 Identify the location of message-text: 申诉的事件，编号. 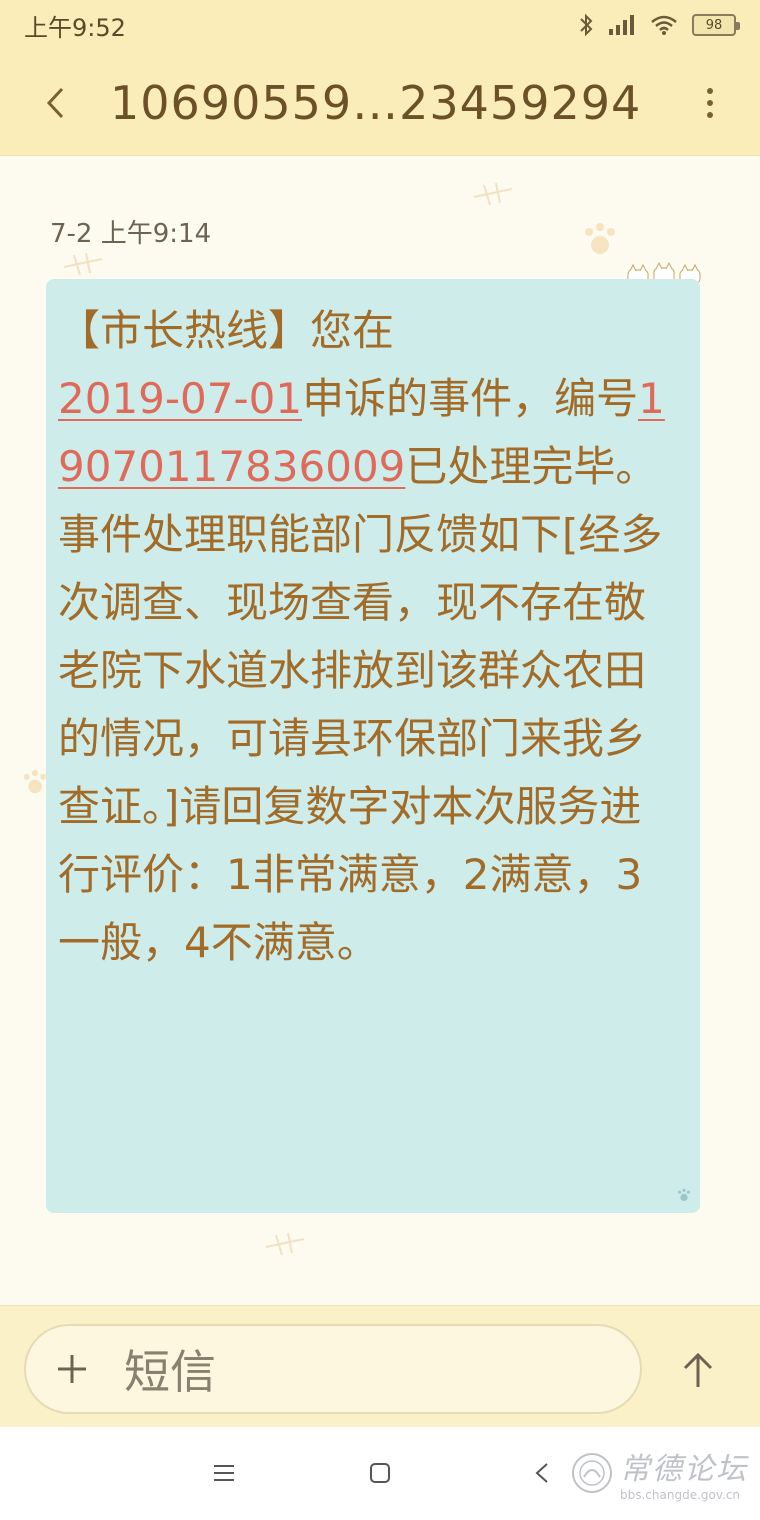
(470, 398).